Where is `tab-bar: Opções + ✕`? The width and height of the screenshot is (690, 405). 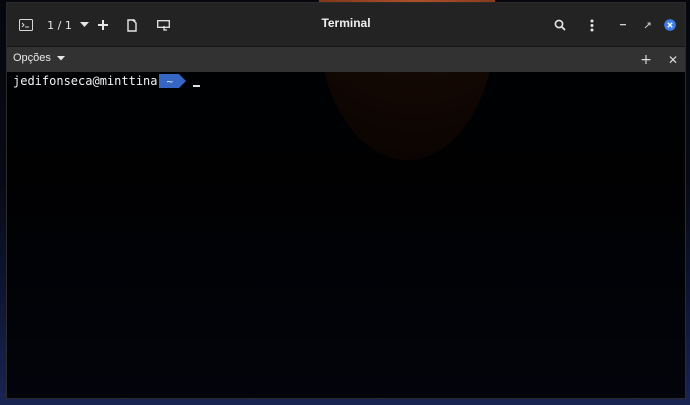
tab-bar: Opções + ✕ is located at coordinates (346, 59).